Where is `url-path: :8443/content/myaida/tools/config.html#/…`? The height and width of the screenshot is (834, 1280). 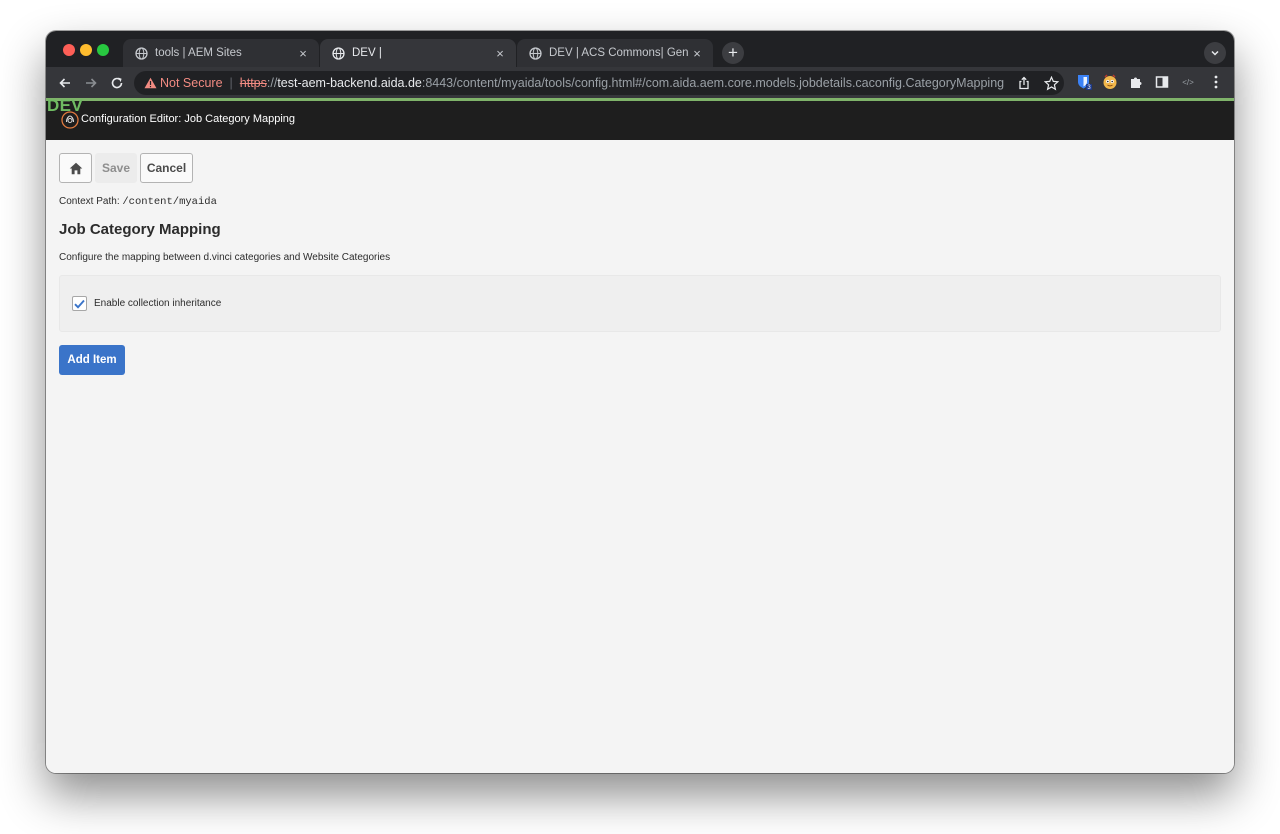 url-path: :8443/content/myaida/tools/config.html#/… is located at coordinates (713, 83).